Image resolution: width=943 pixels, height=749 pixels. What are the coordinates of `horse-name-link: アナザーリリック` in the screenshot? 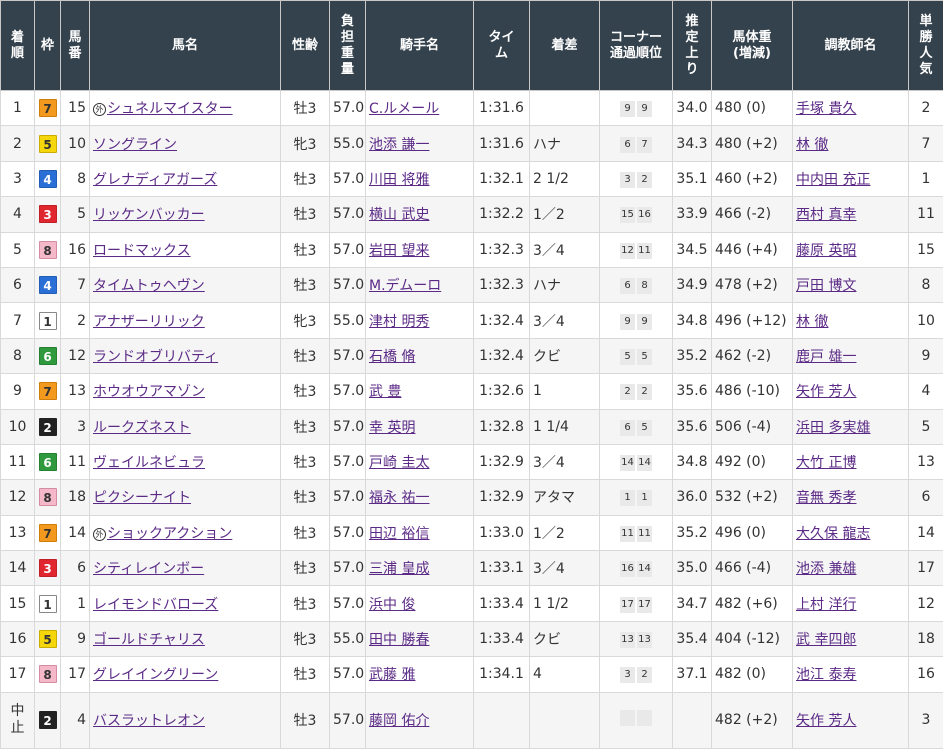 It's located at (149, 322).